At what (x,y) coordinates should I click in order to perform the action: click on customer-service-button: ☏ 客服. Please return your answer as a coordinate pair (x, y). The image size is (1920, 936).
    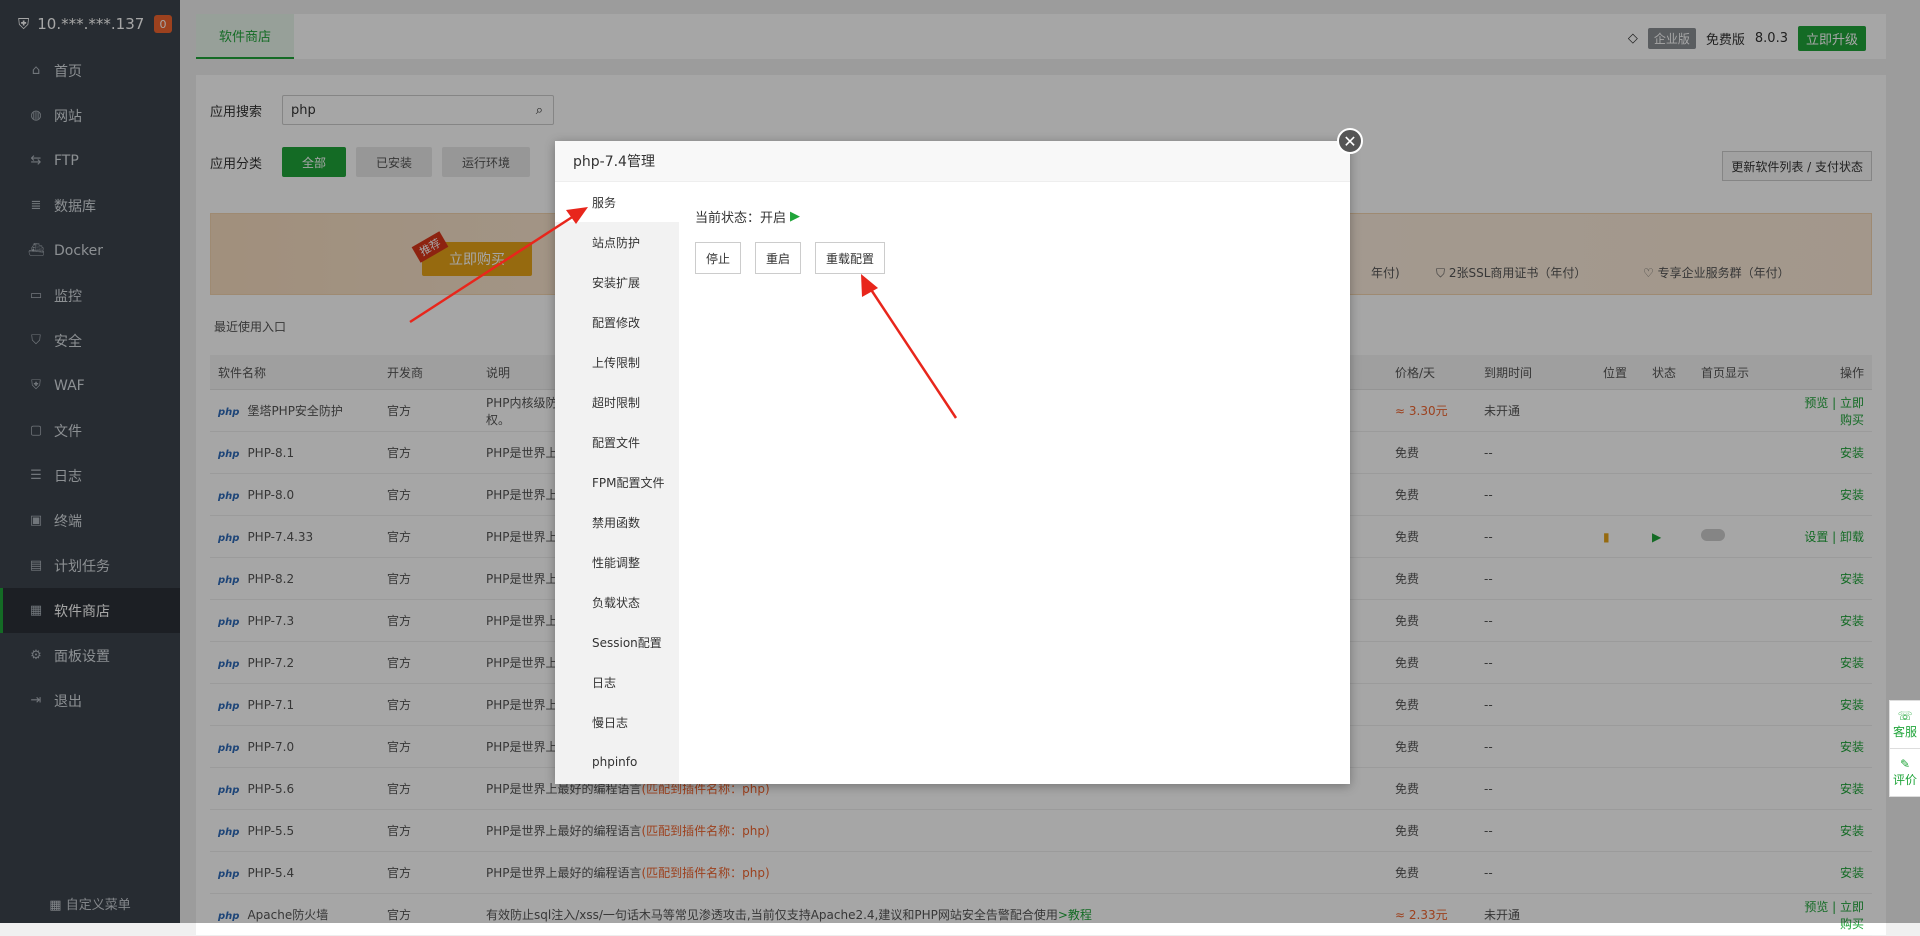
    Looking at the image, I should click on (1905, 725).